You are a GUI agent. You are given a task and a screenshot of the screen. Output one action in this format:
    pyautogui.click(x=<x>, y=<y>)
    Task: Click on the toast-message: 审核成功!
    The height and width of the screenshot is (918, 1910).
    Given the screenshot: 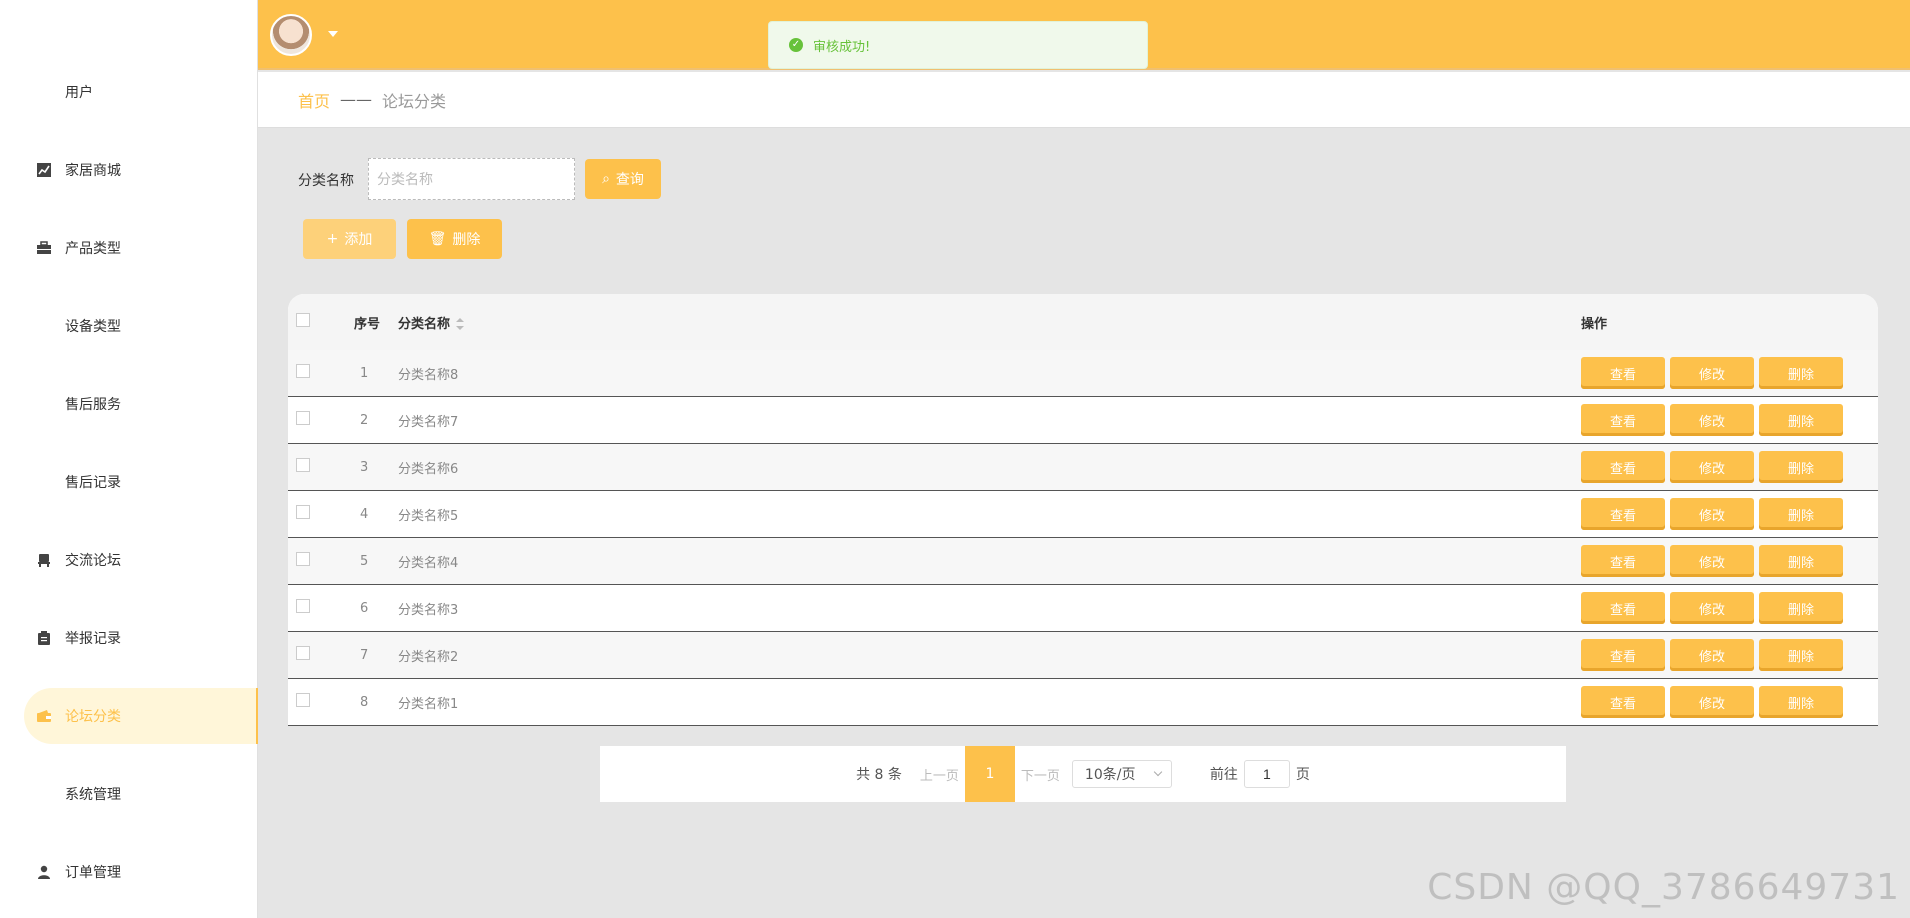 What is the action you would take?
    pyautogui.click(x=842, y=47)
    